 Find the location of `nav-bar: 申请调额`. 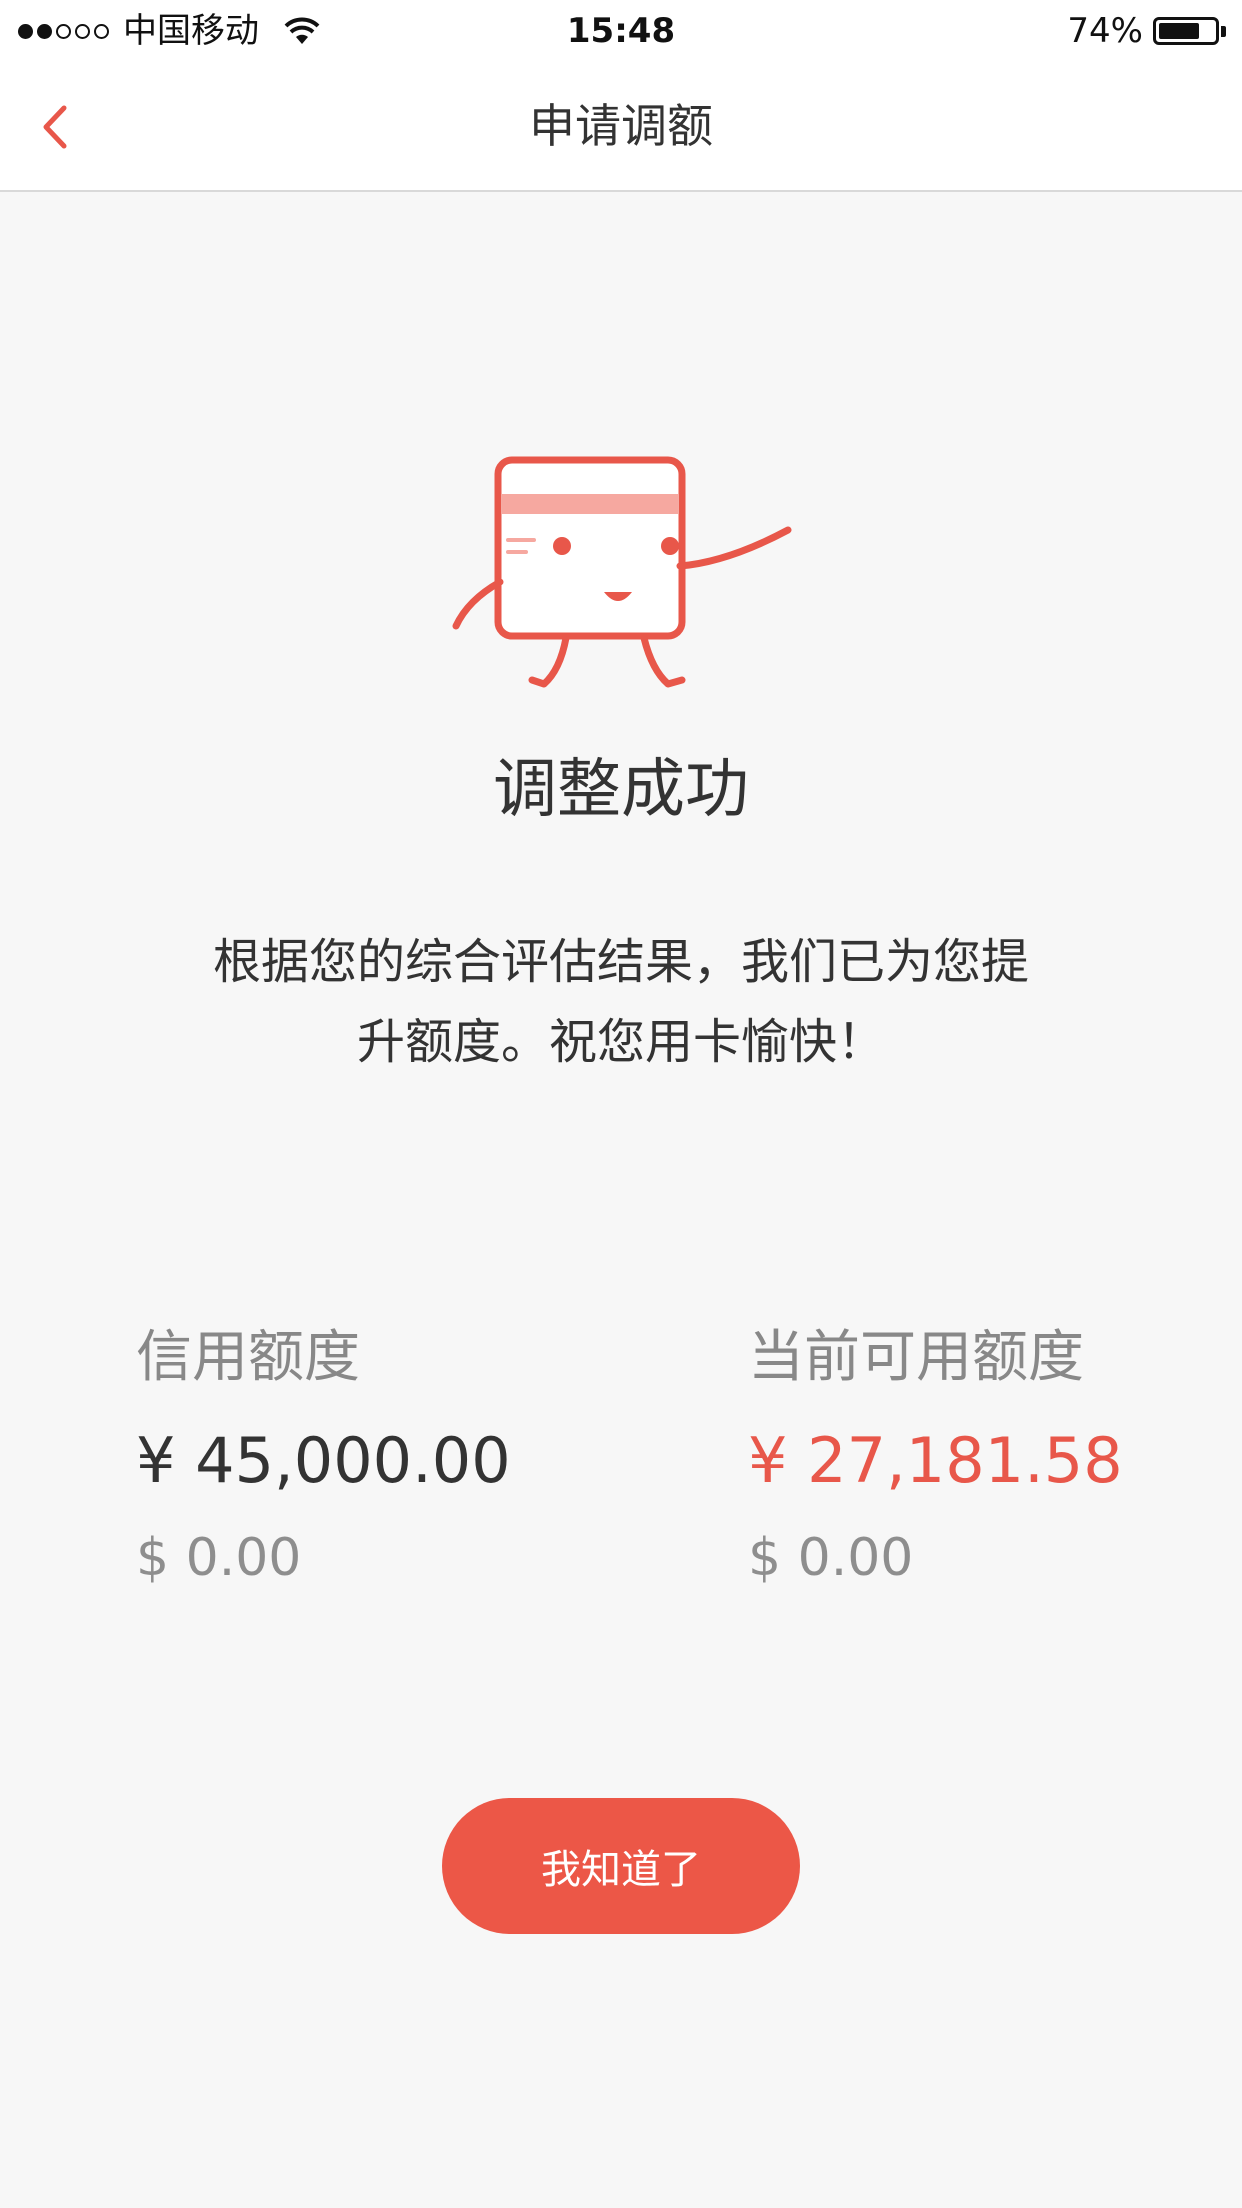

nav-bar: 申请调额 is located at coordinates (621, 127).